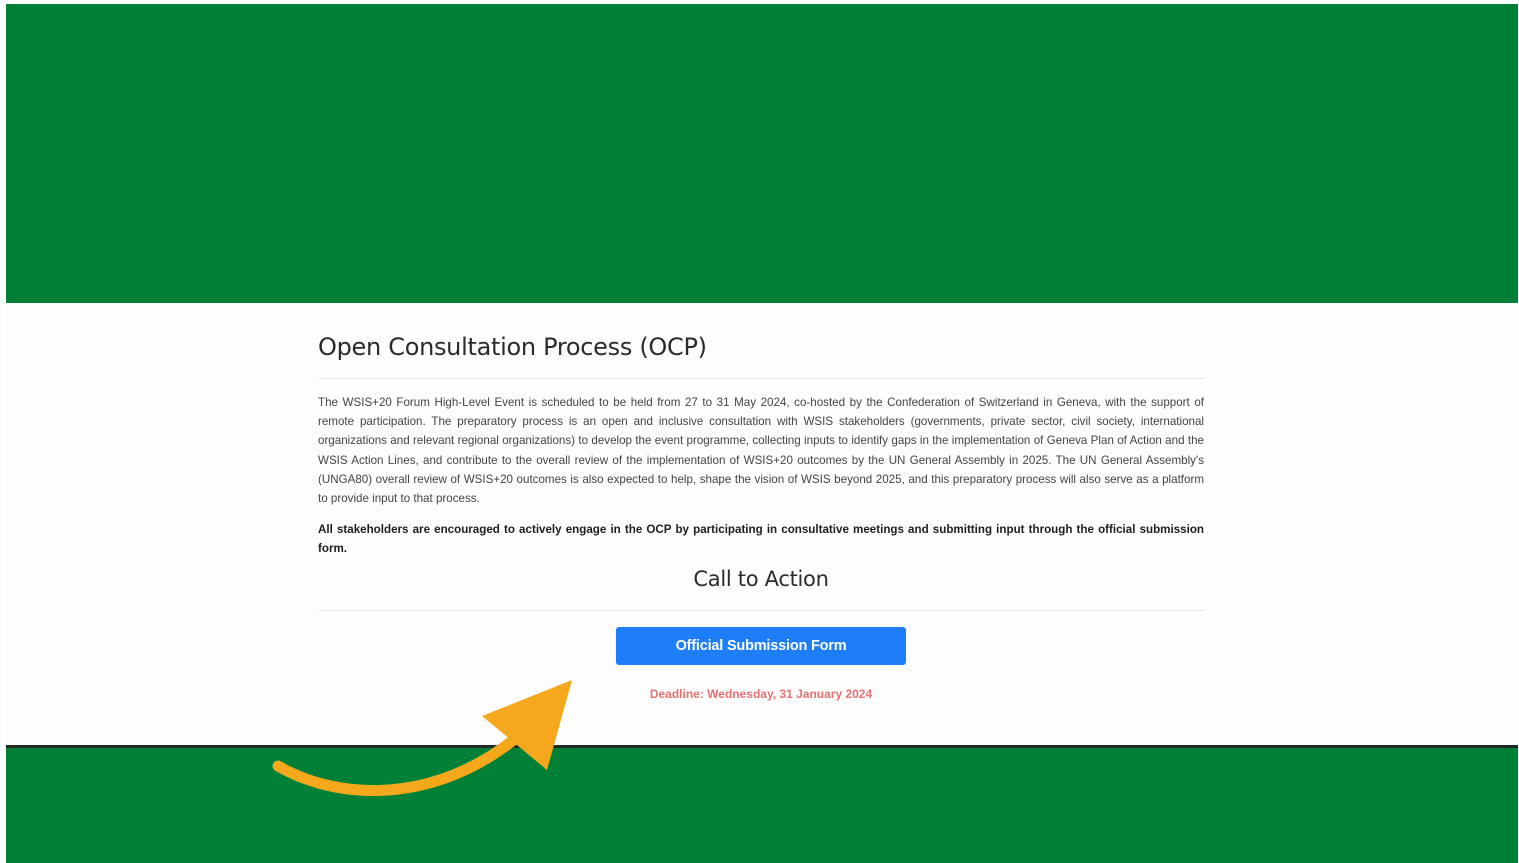 This screenshot has width=1519, height=863. What do you see at coordinates (761, 579) in the screenshot?
I see `call-to-action-title: Call to Action` at bounding box center [761, 579].